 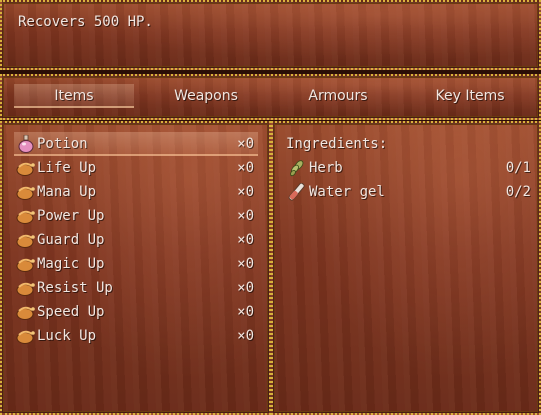 What do you see at coordinates (296, 192) in the screenshot?
I see `vial-icon` at bounding box center [296, 192].